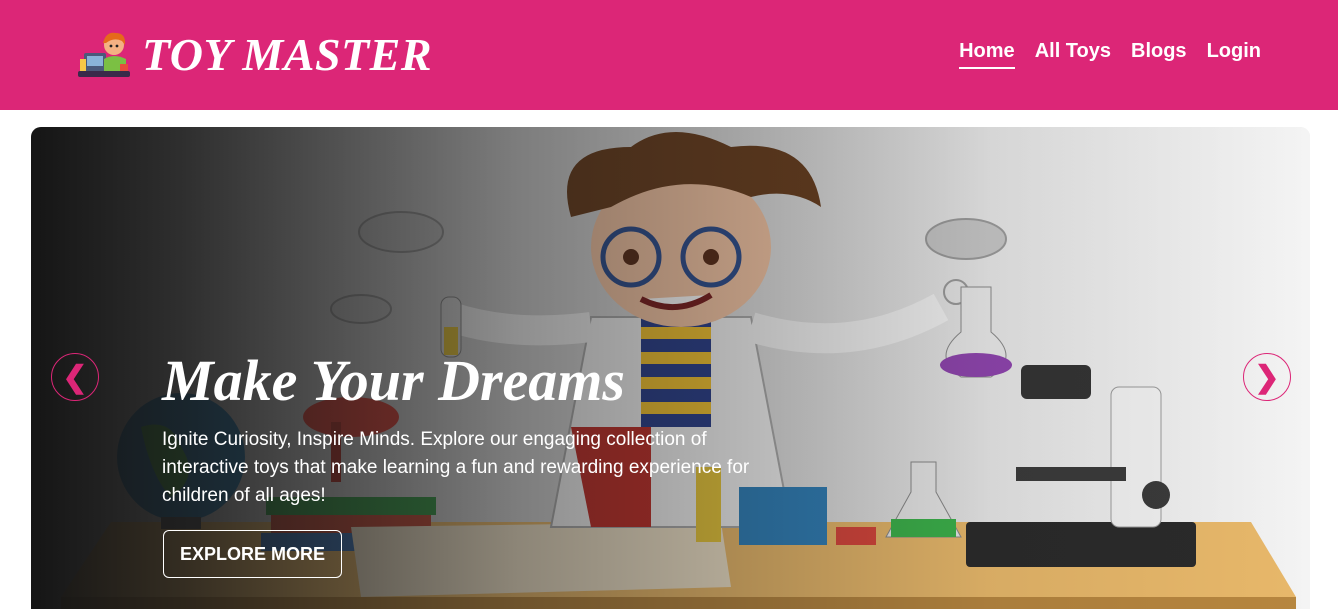 This screenshot has width=1338, height=609. Describe the element at coordinates (1234, 54) in the screenshot. I see `nav-login-link: Login` at that location.